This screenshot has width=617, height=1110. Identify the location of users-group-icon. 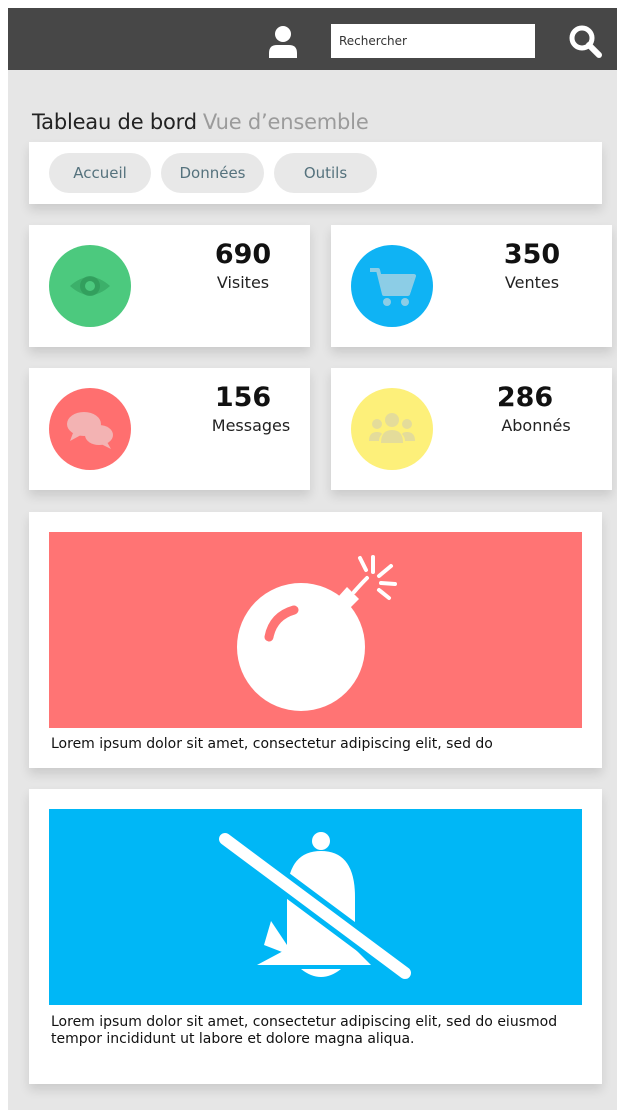
(392, 428).